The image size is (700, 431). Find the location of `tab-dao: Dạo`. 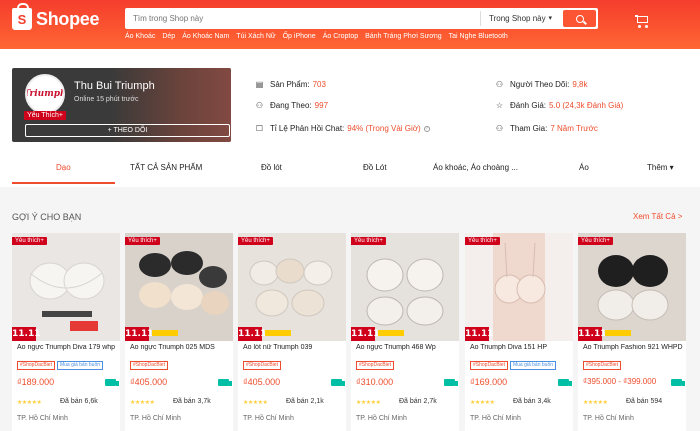

tab-dao: Dạo is located at coordinates (63, 169).